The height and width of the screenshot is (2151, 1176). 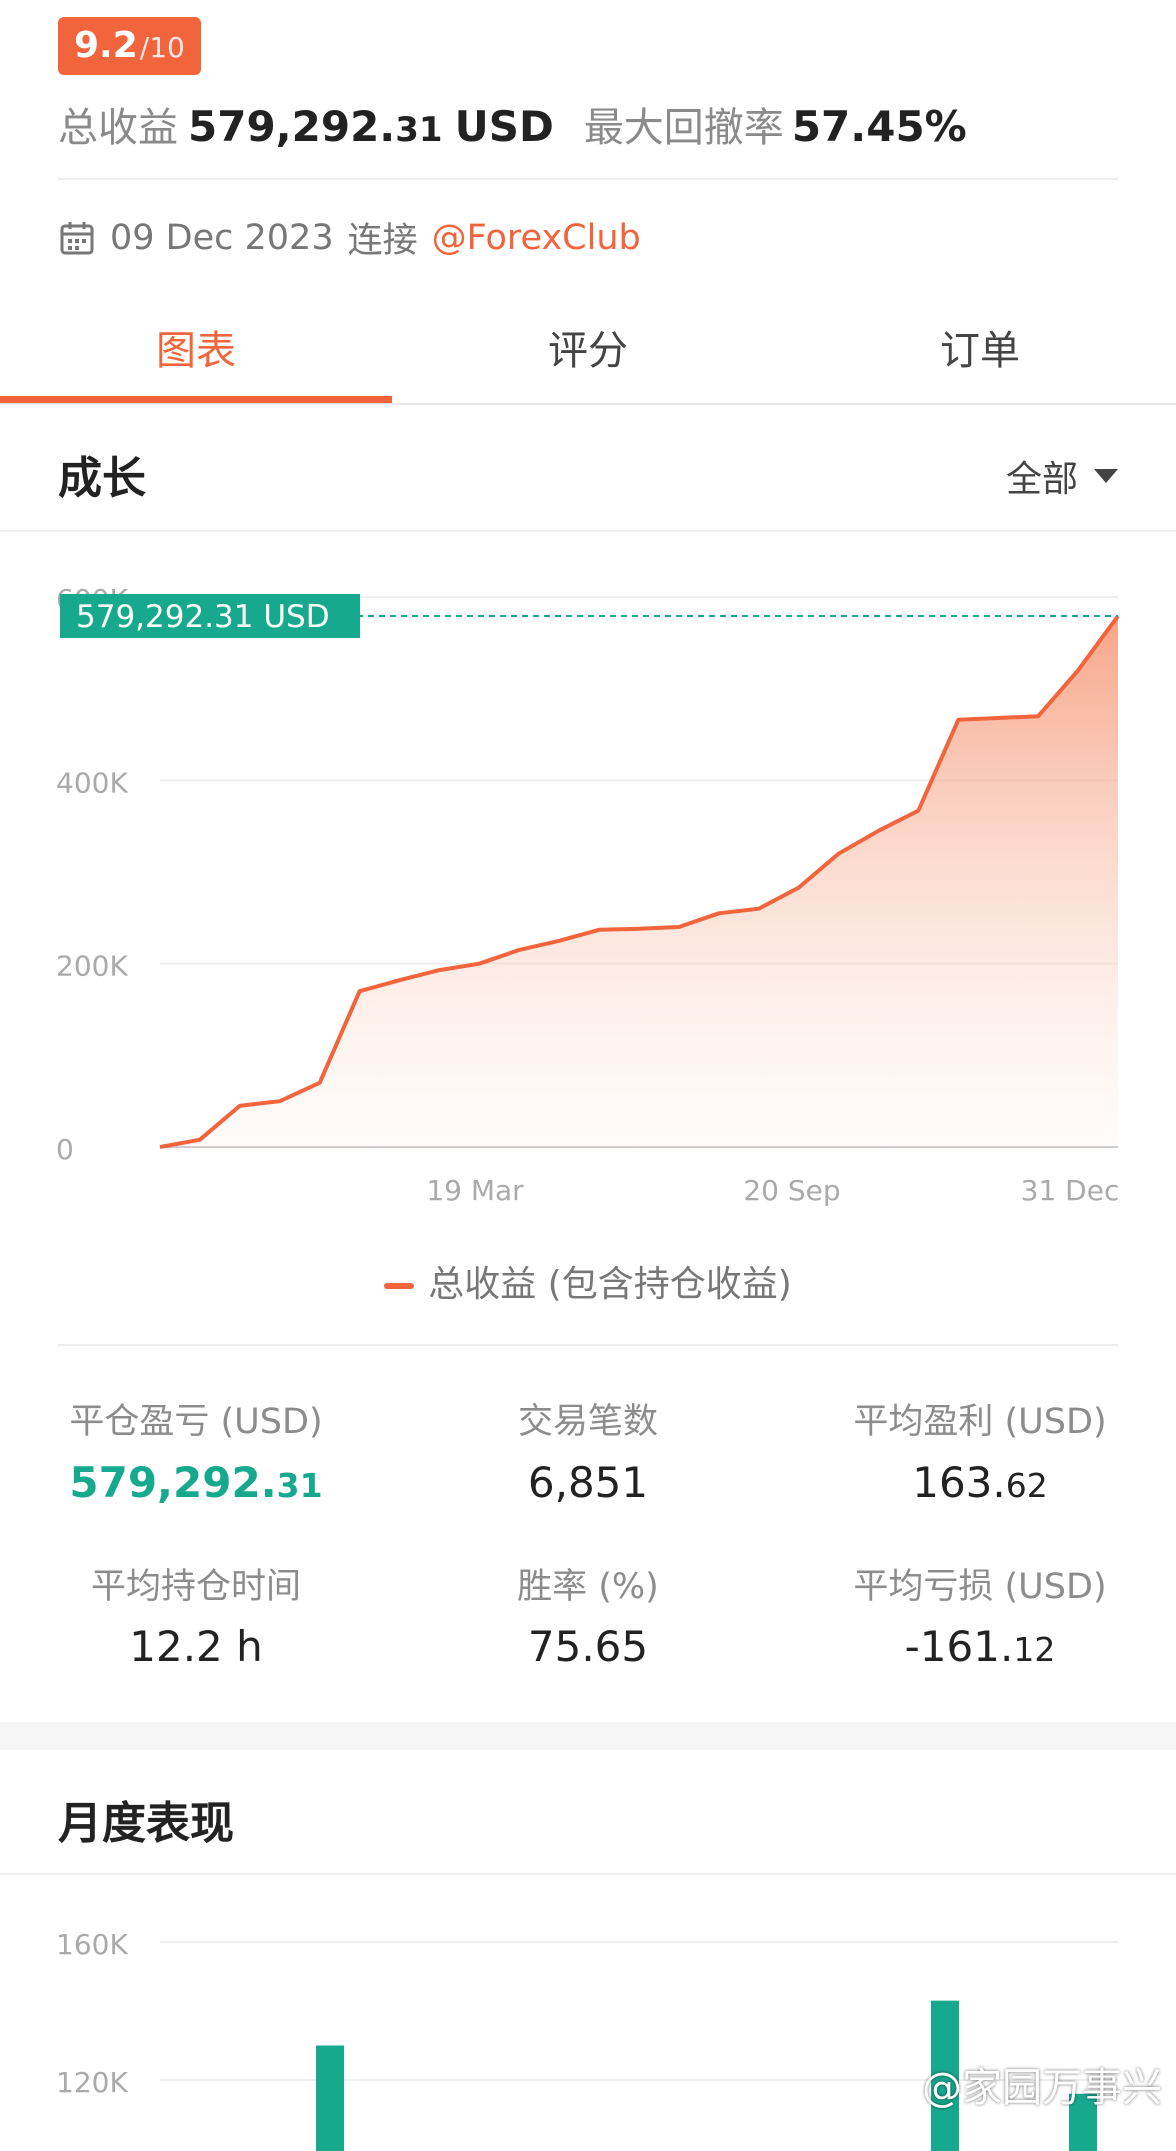 What do you see at coordinates (222, 237) in the screenshot?
I see `connect-date: 09 Dec 2023` at bounding box center [222, 237].